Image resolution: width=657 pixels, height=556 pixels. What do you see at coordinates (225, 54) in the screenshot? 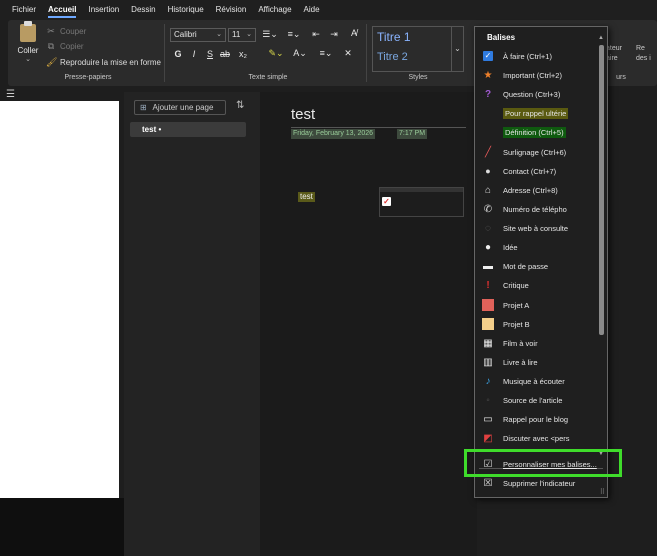
I see `strikethrough-button: ab` at bounding box center [225, 54].